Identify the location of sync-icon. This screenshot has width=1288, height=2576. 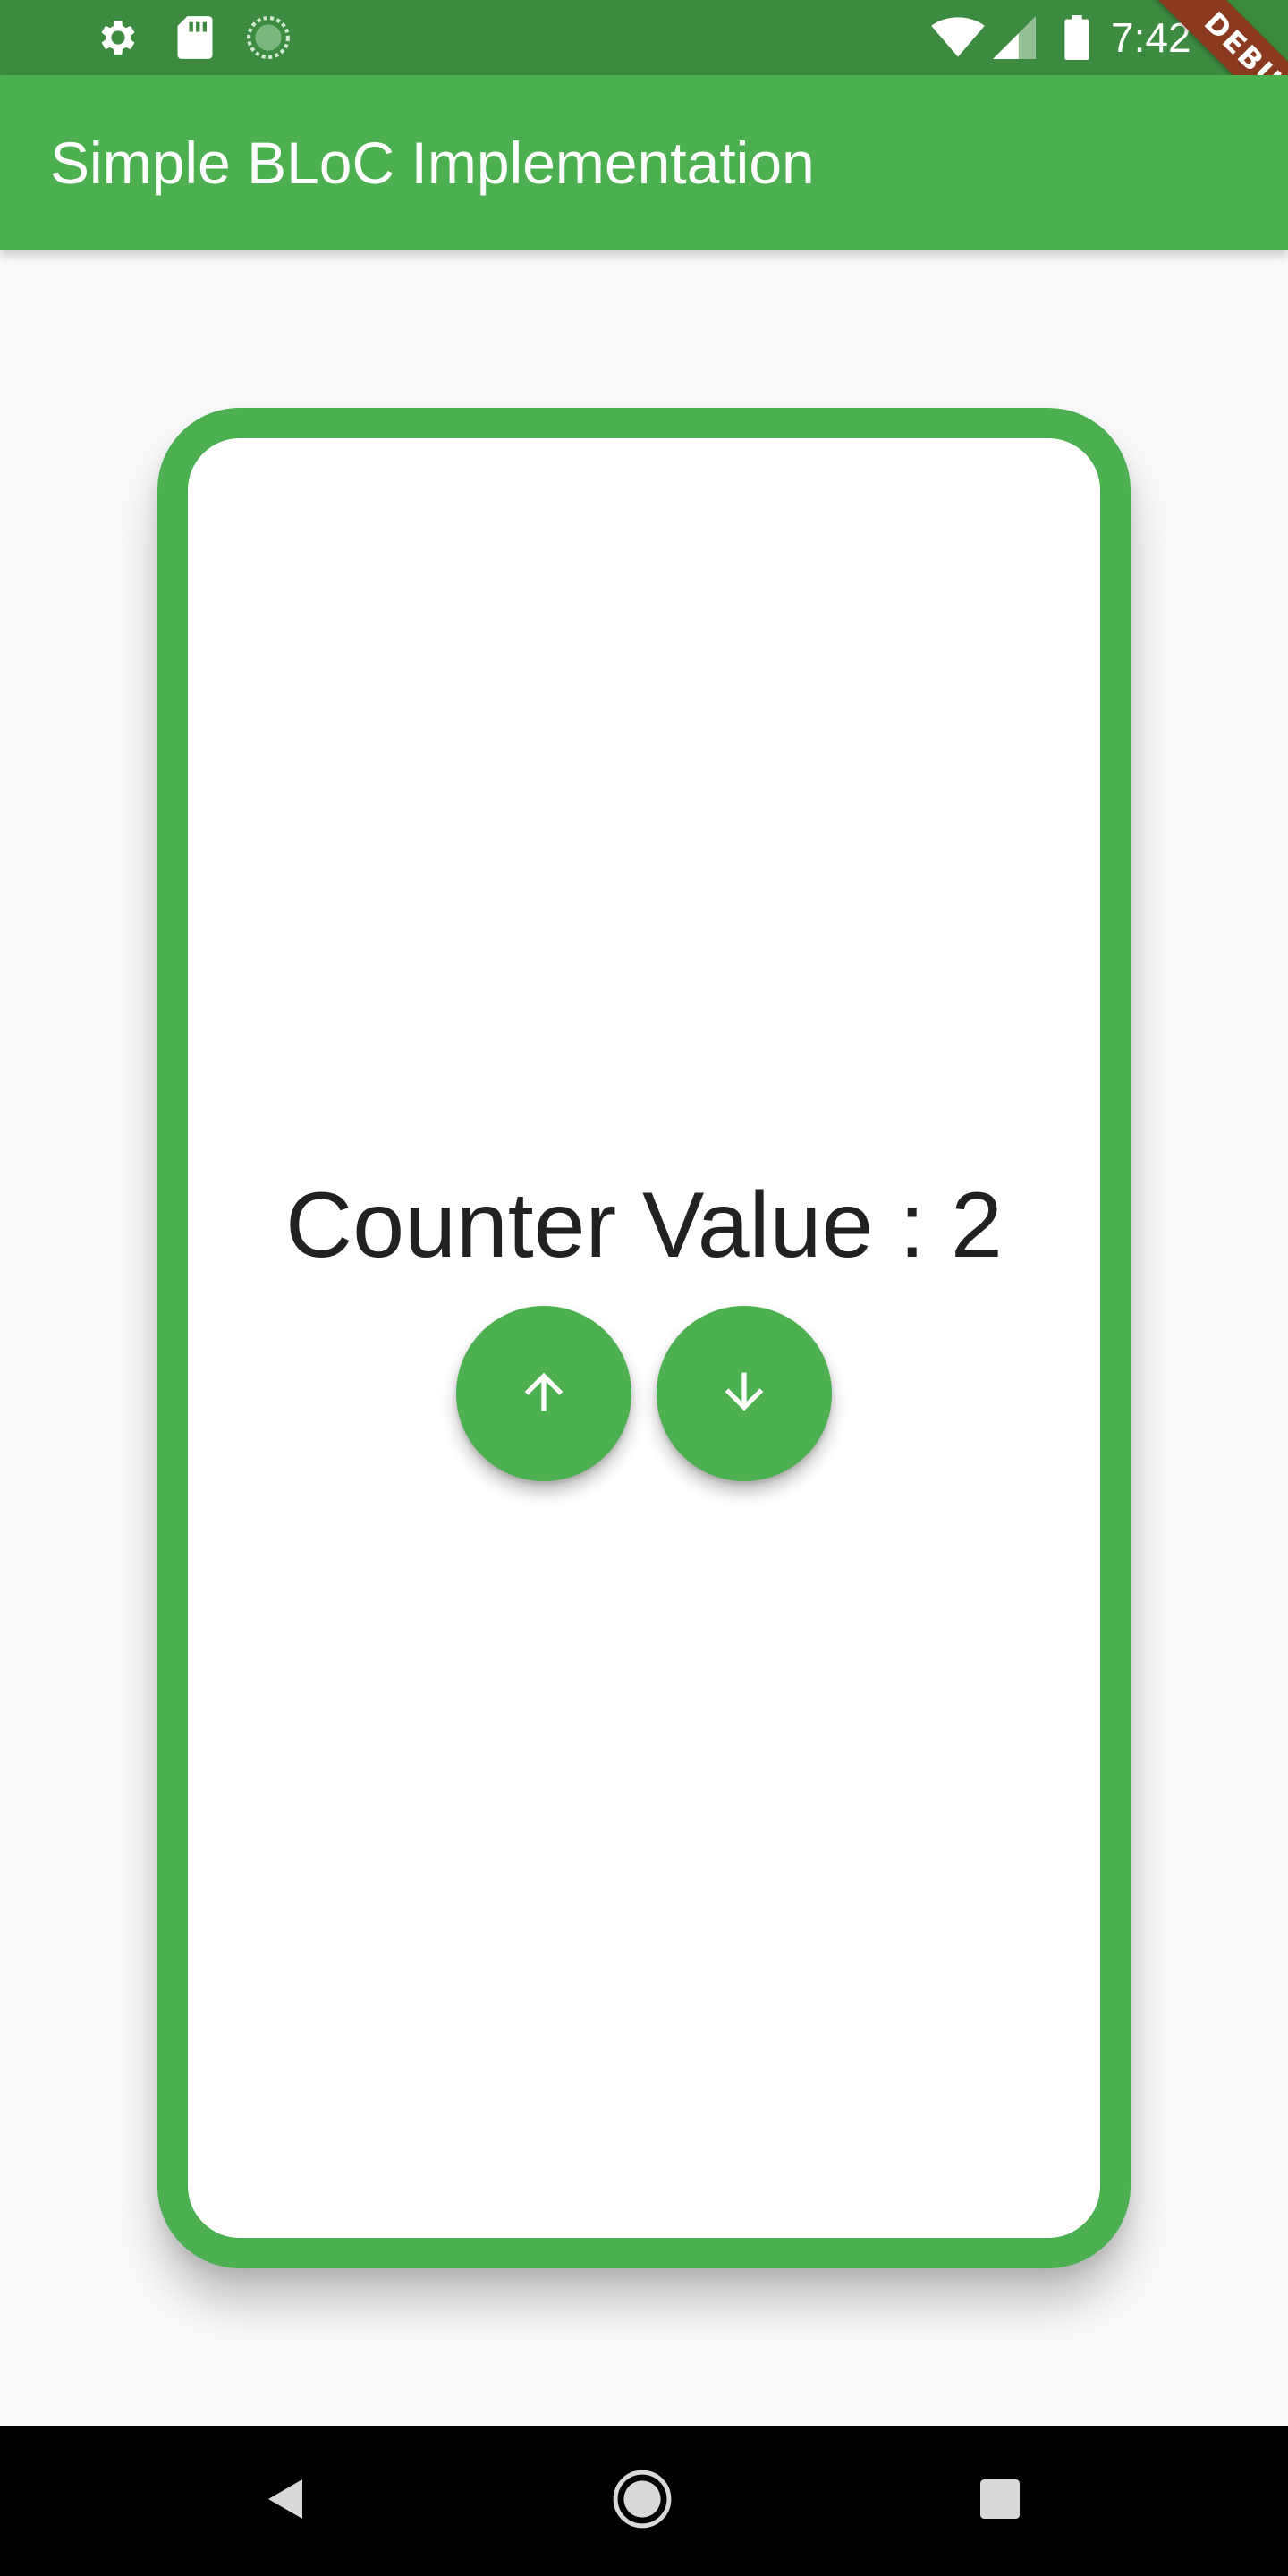
(268, 37).